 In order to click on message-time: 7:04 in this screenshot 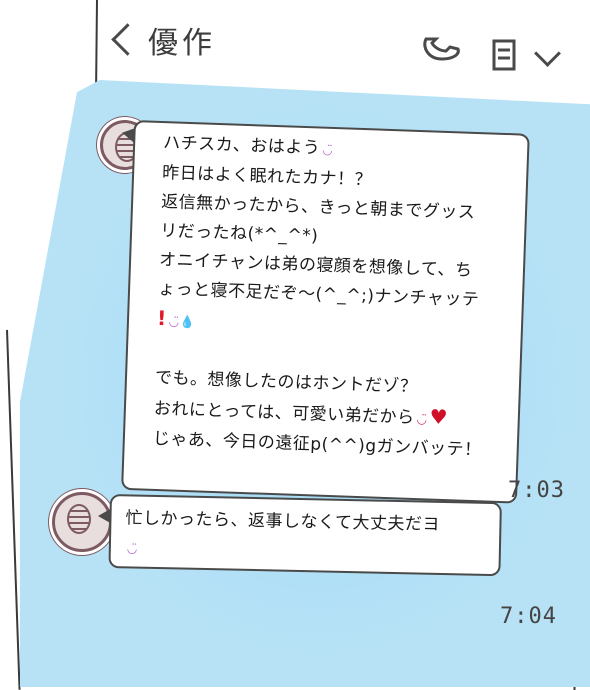, I will do `click(528, 616)`.